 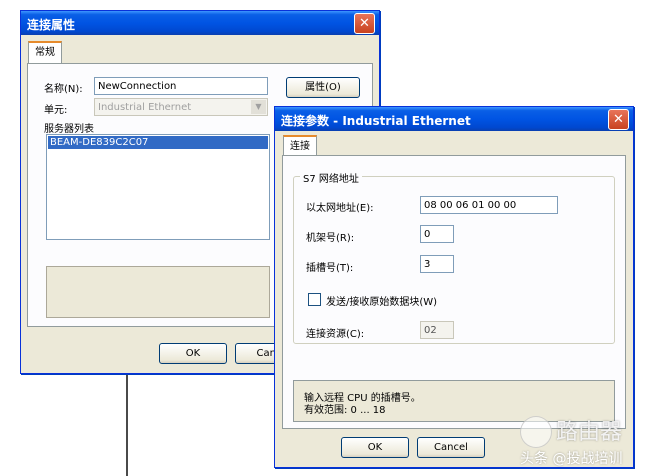 What do you see at coordinates (158, 187) in the screenshot?
I see `server-list: BEAM-DE839C2C07` at bounding box center [158, 187].